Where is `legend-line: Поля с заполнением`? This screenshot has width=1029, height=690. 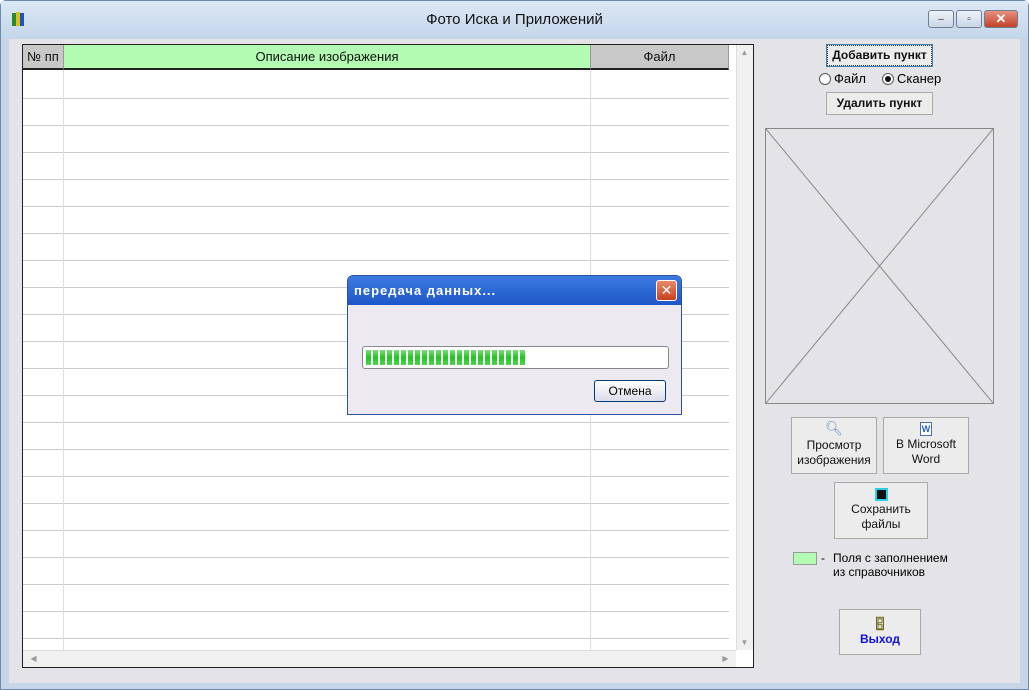 legend-line: Поля с заполнением is located at coordinates (890, 558).